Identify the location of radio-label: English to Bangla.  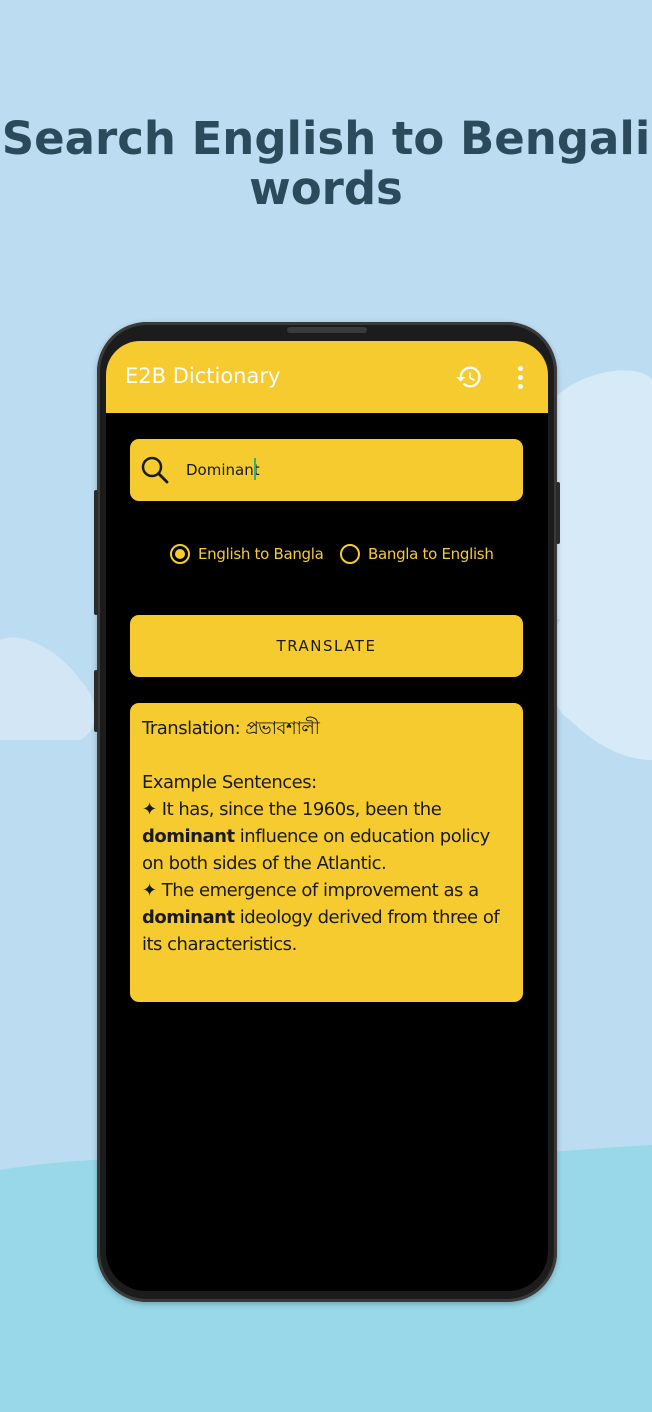
(261, 554).